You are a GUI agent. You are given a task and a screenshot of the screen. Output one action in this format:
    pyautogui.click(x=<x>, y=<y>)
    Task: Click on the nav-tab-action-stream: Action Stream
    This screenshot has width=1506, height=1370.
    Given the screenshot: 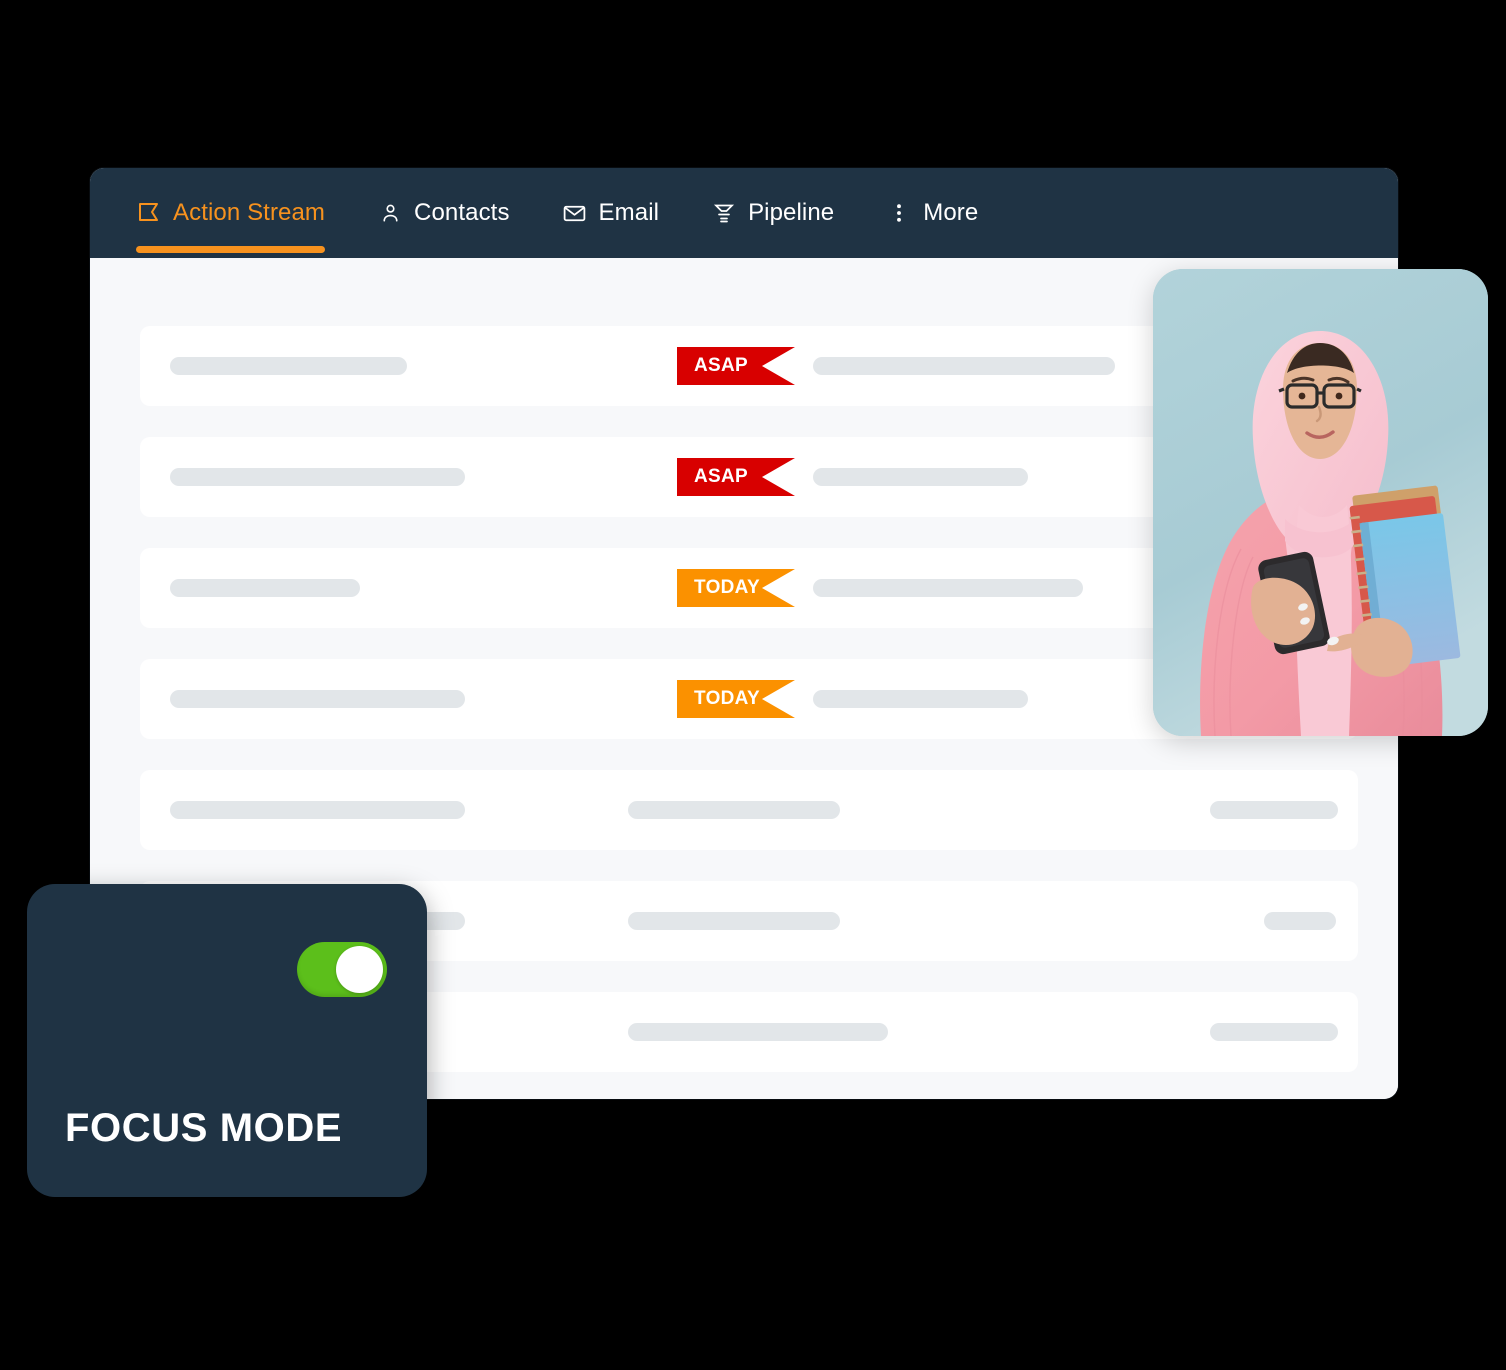 What is the action you would take?
    pyautogui.click(x=231, y=213)
    